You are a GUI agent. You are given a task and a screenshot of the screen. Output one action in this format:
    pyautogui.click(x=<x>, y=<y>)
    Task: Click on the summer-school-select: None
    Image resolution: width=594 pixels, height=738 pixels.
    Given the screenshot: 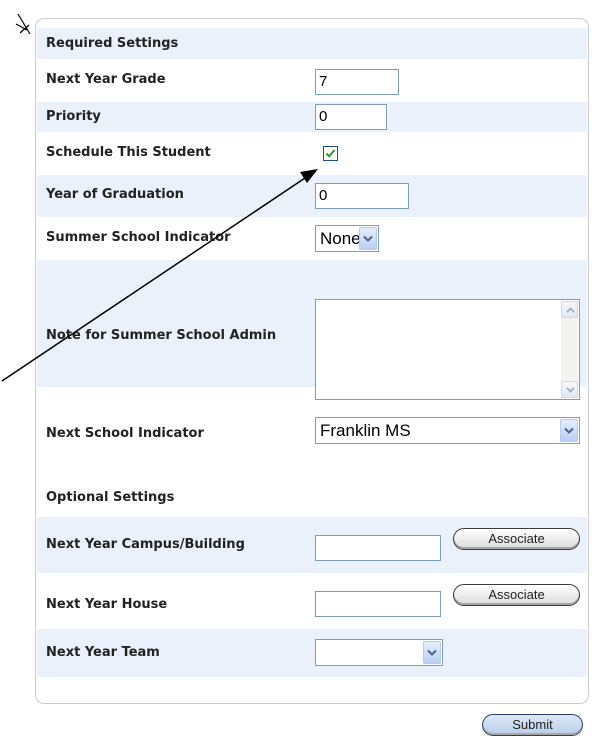 What is the action you would take?
    pyautogui.click(x=347, y=238)
    